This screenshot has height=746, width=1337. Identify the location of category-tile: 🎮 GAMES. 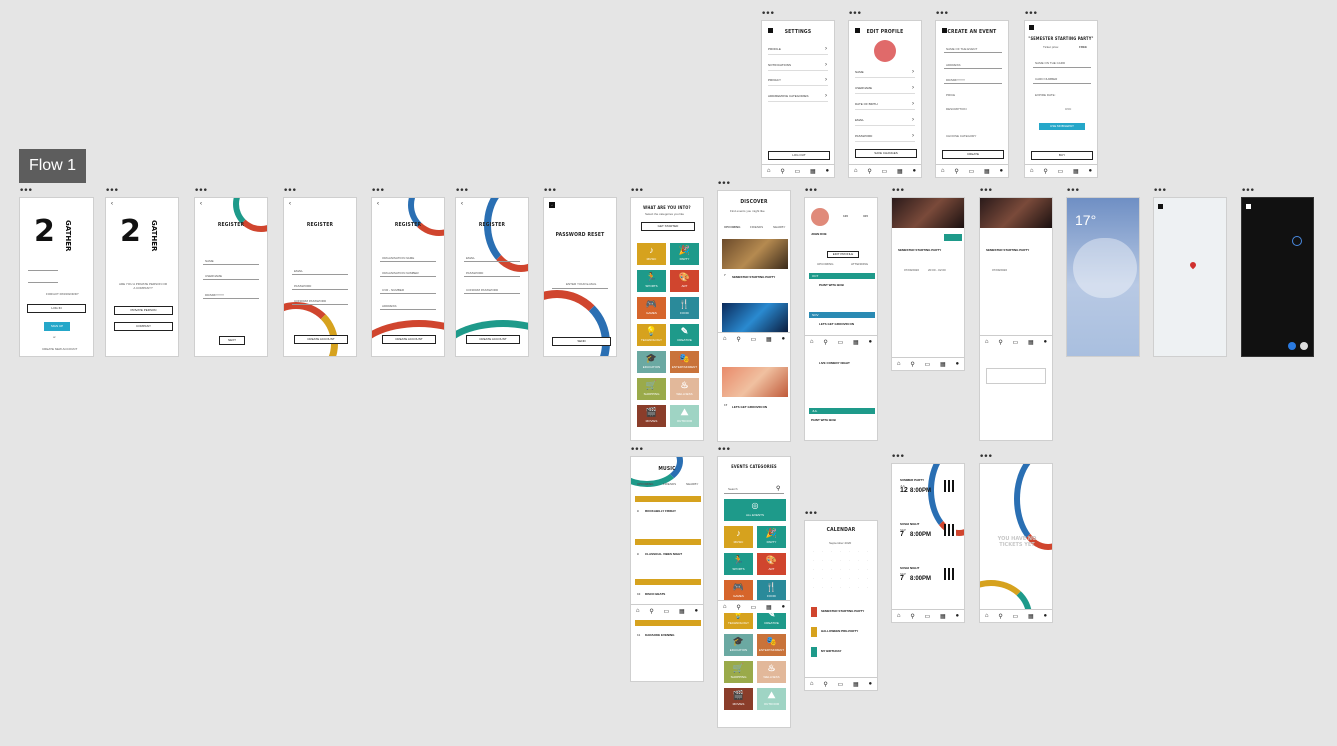
(738, 591).